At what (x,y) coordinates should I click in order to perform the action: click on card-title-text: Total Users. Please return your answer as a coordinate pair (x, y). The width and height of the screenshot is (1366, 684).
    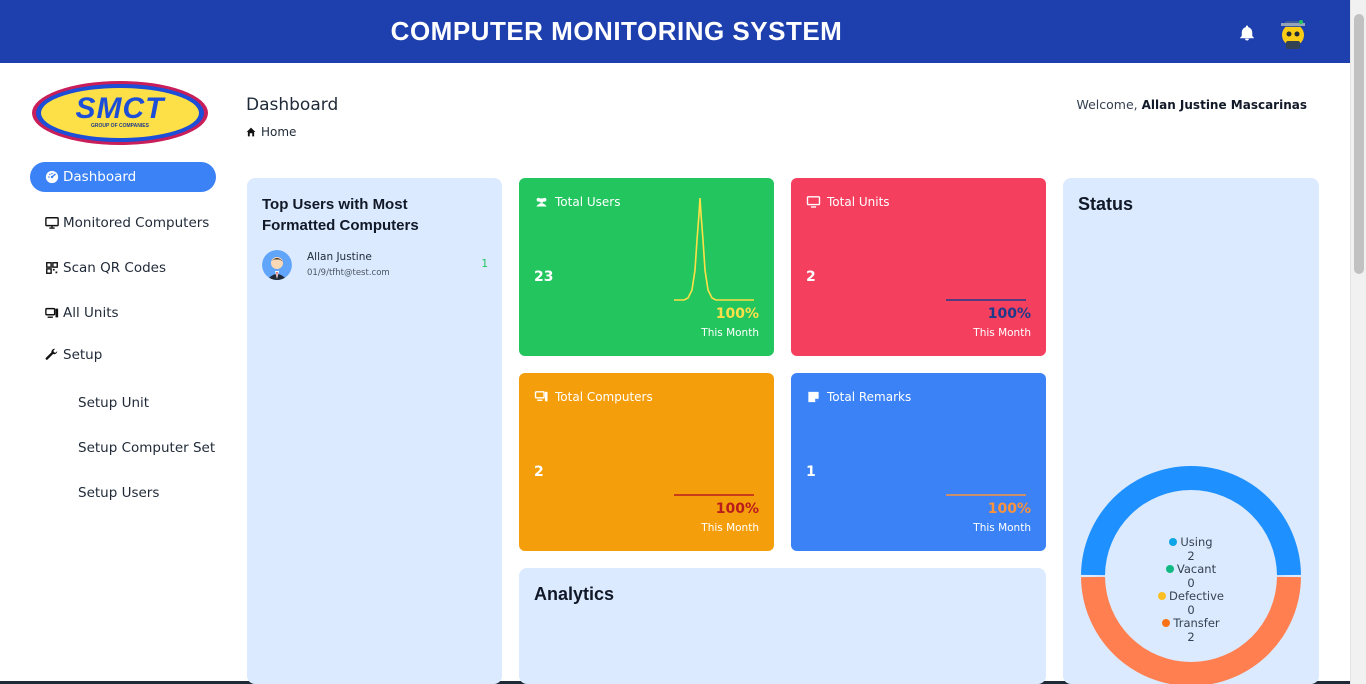
    Looking at the image, I should click on (588, 202).